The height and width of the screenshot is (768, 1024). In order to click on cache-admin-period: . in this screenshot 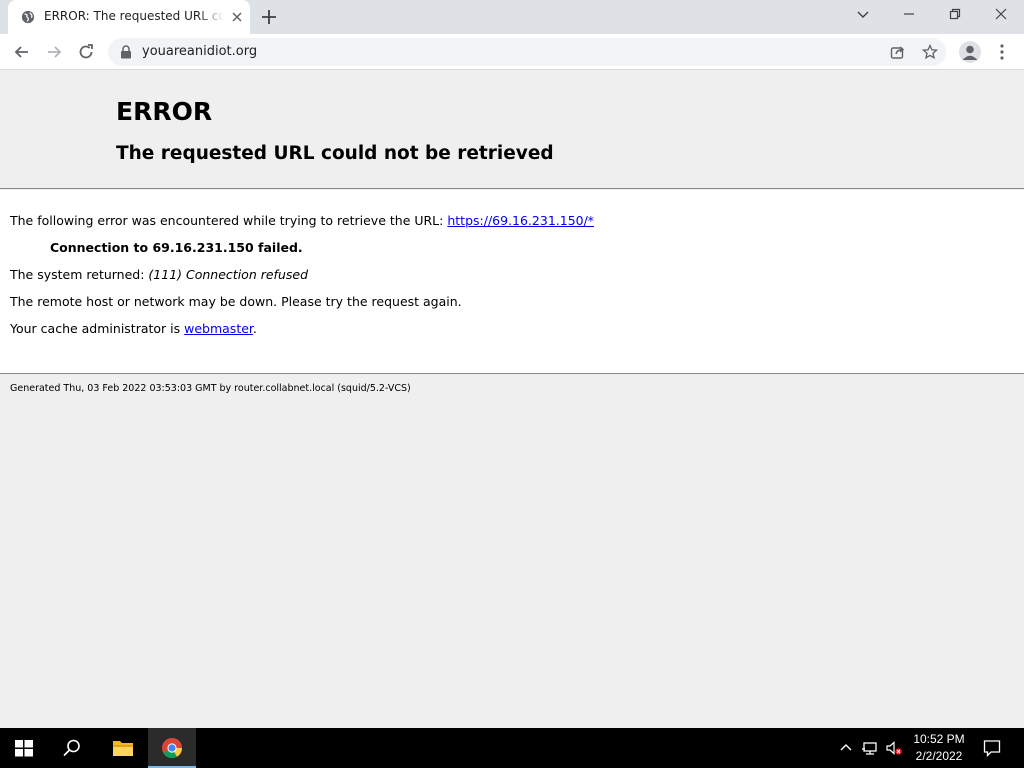, I will do `click(254, 328)`.